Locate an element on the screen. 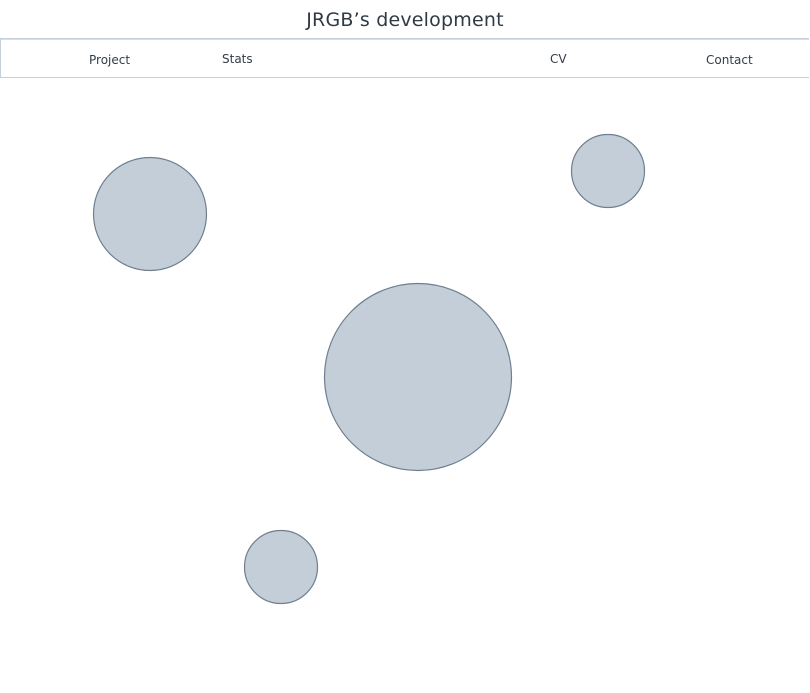  nav-item-contact: Contact is located at coordinates (729, 60).